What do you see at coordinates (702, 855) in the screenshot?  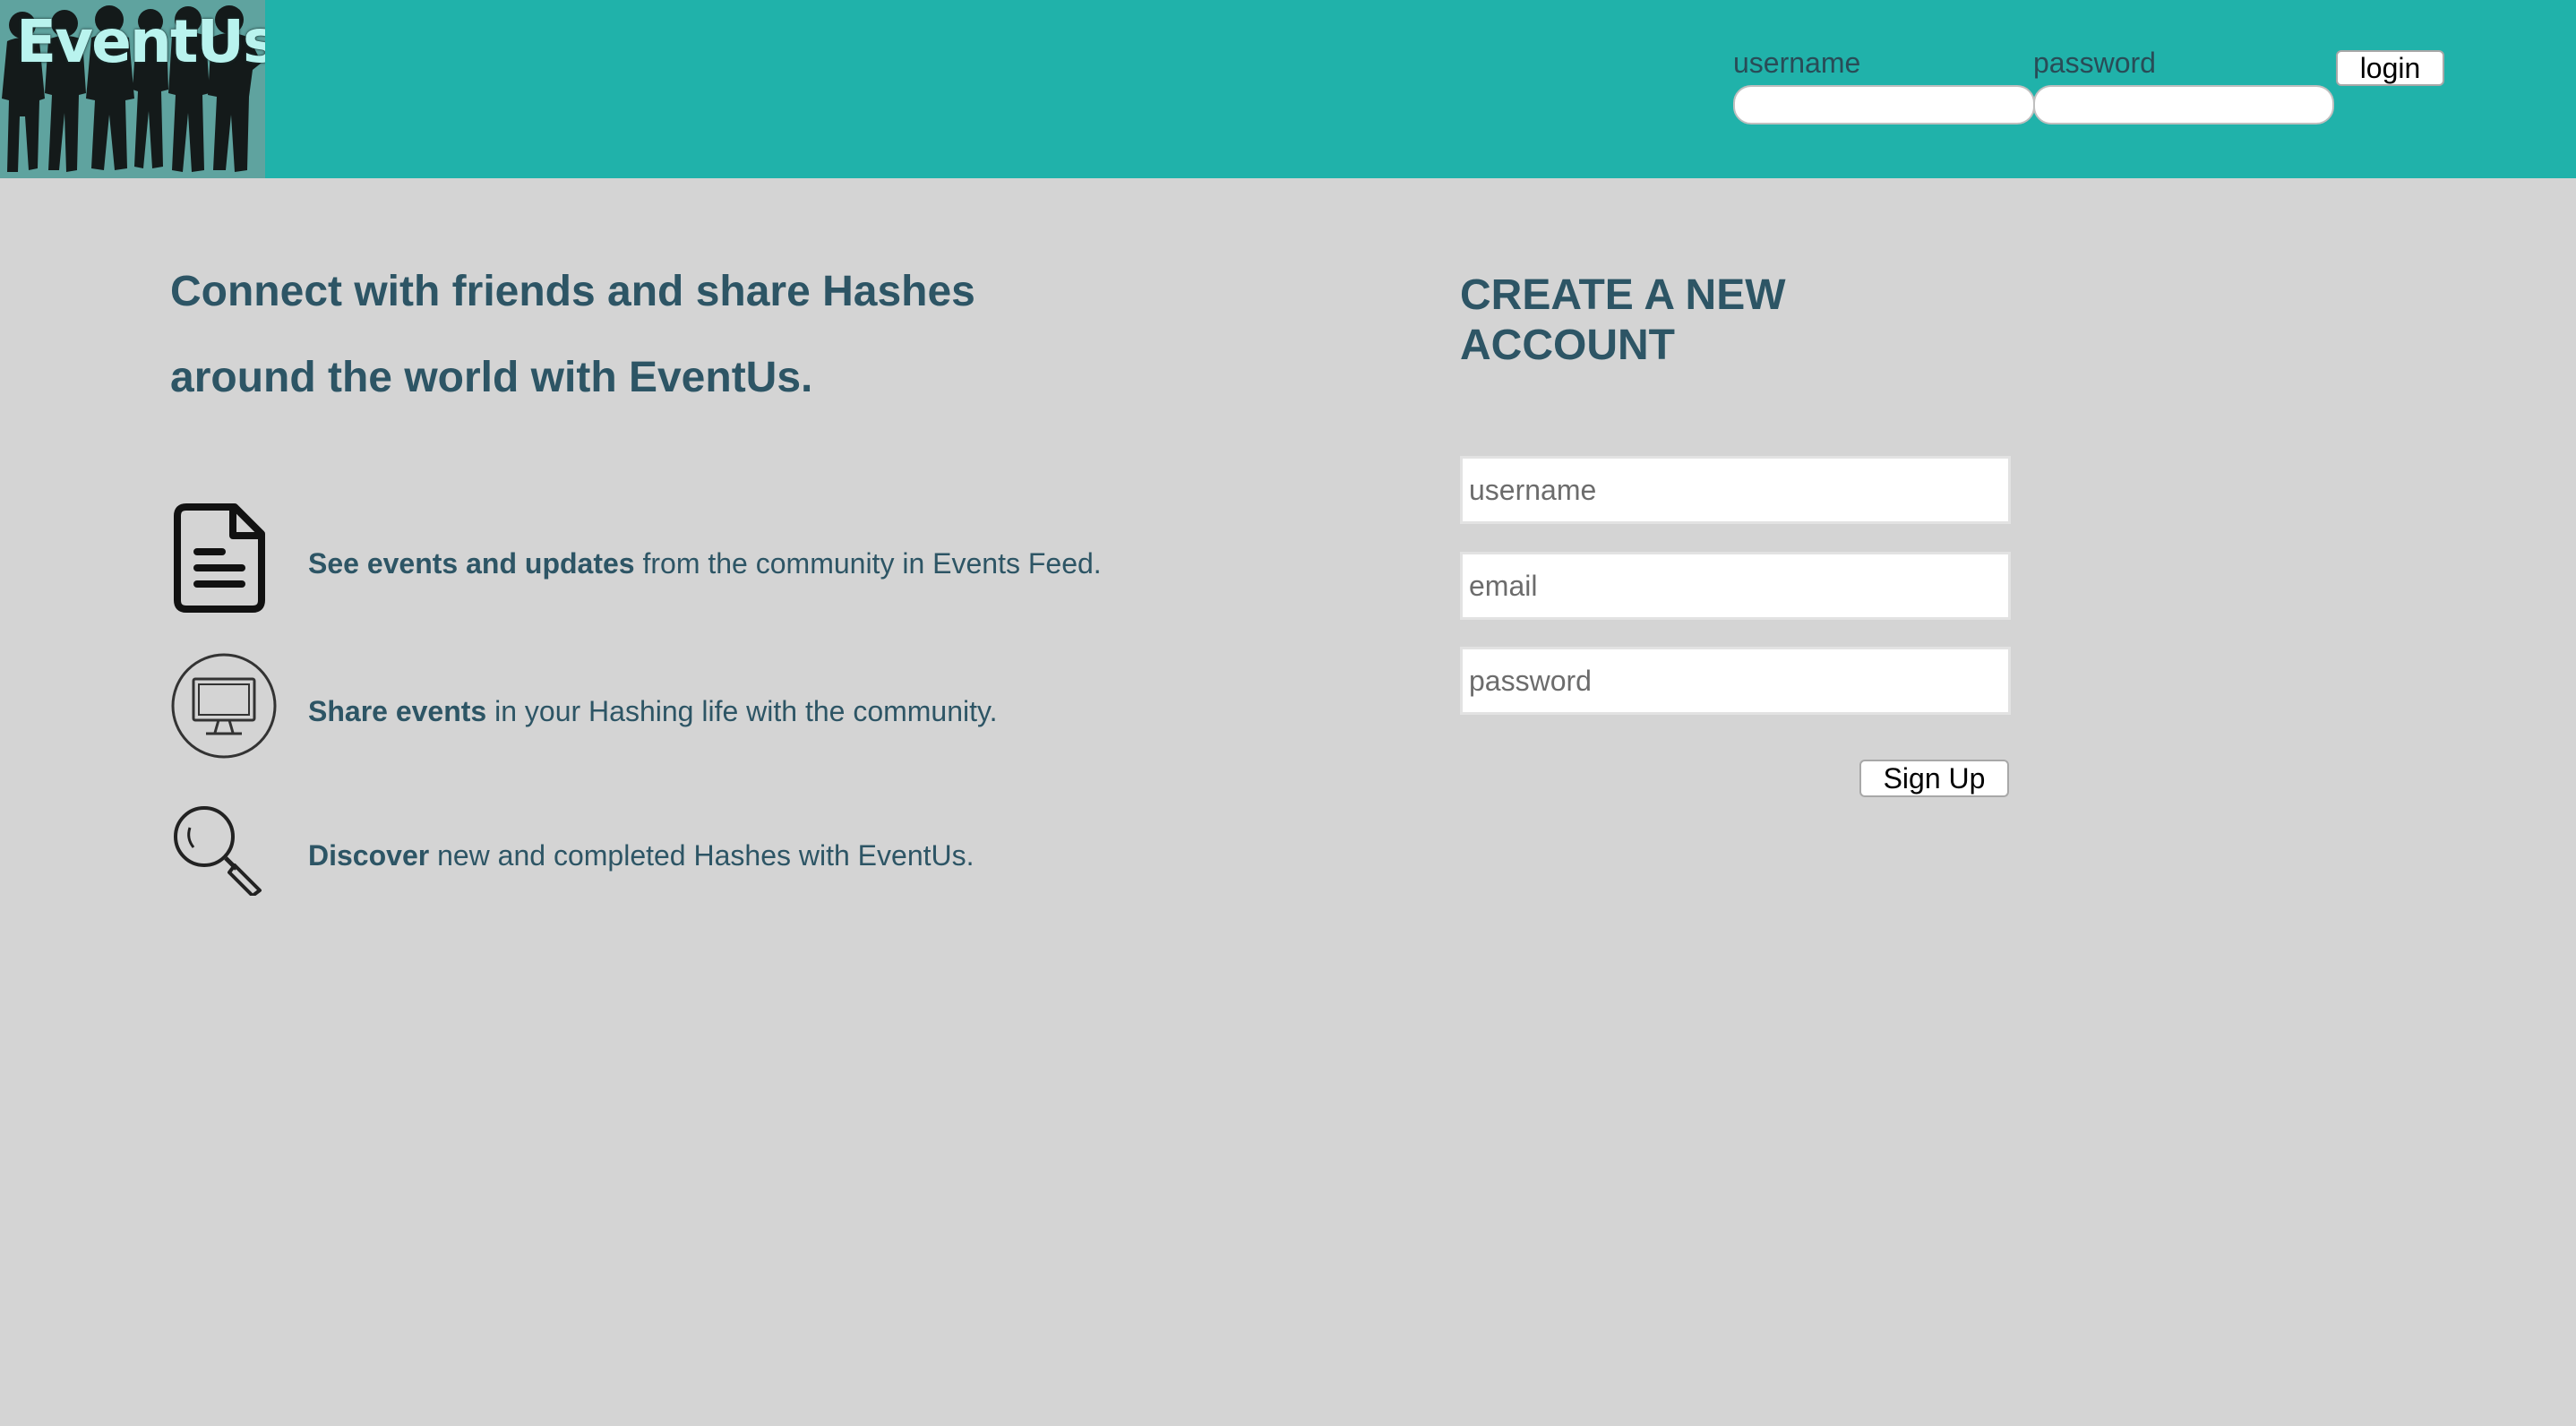 I see `feature-discover-text: new and completed Hashes with EventUs.` at bounding box center [702, 855].